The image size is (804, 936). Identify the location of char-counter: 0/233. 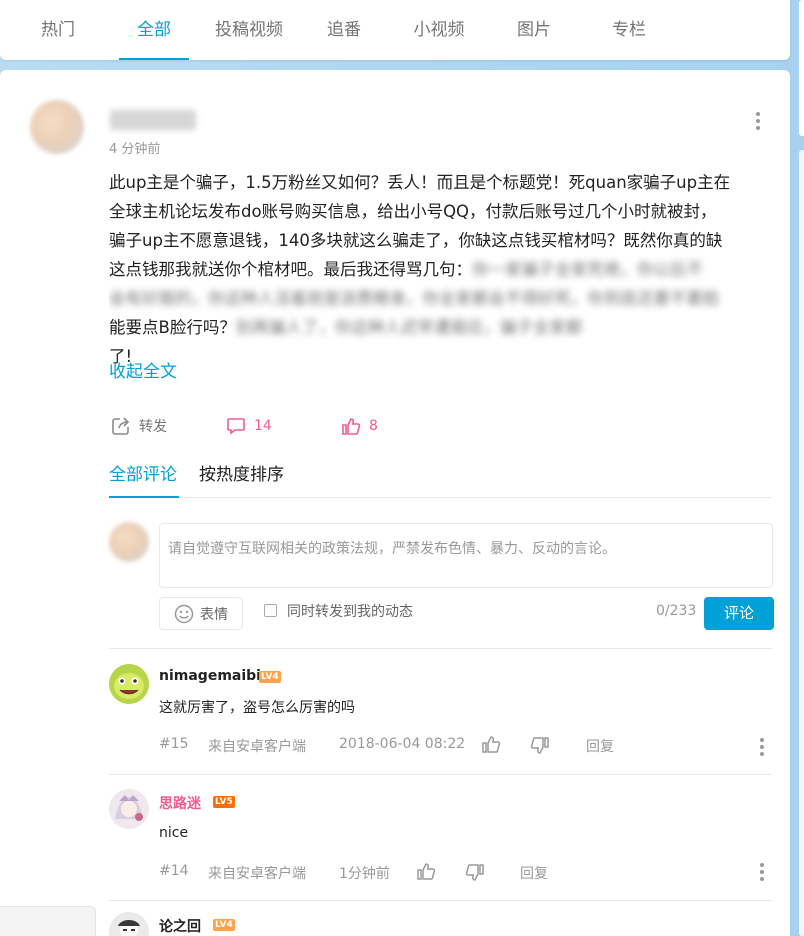
(676, 611).